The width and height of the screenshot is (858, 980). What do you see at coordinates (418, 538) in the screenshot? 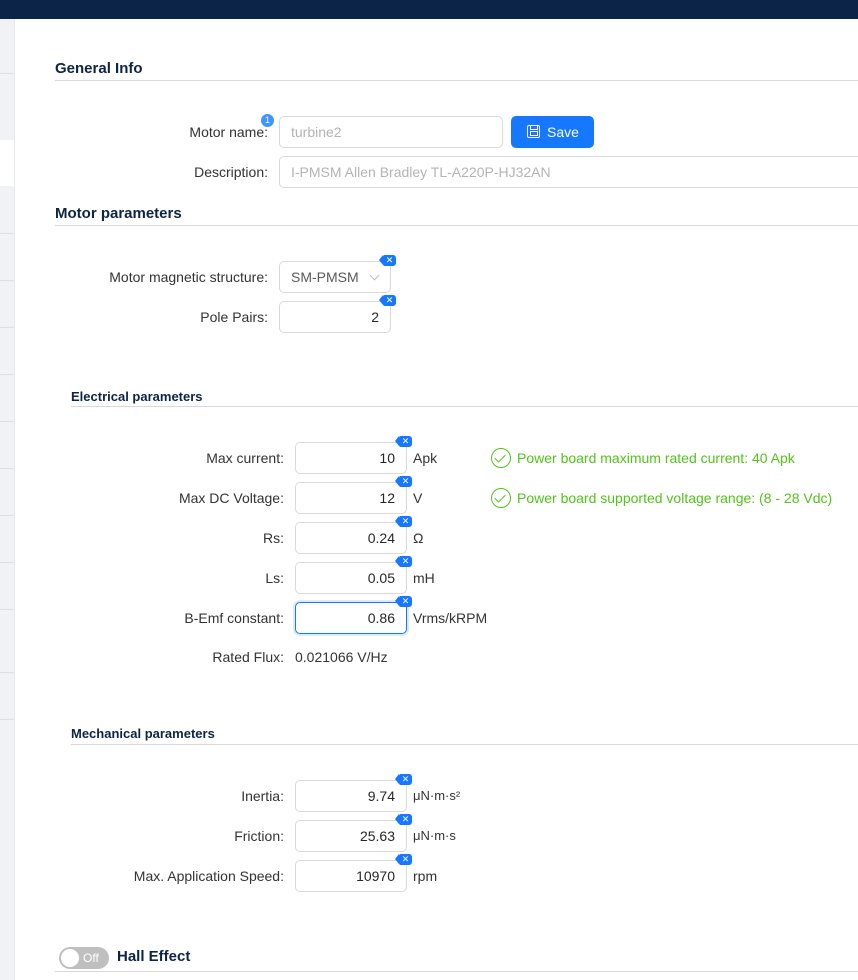
I see `rs-unit: Ω` at bounding box center [418, 538].